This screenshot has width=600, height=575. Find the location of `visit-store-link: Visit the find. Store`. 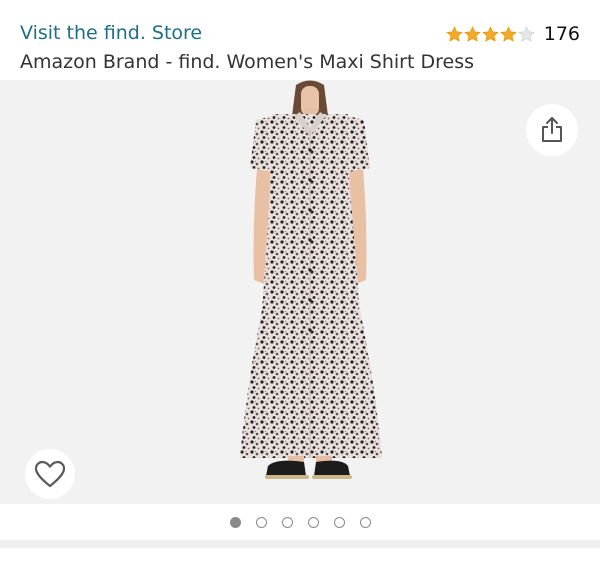

visit-store-link: Visit the find. Store is located at coordinates (111, 33).